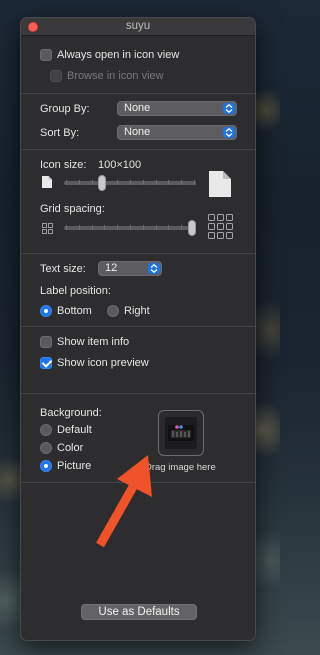 Image resolution: width=320 pixels, height=655 pixels. What do you see at coordinates (75, 291) in the screenshot?
I see `label-position-label: Label position:` at bounding box center [75, 291].